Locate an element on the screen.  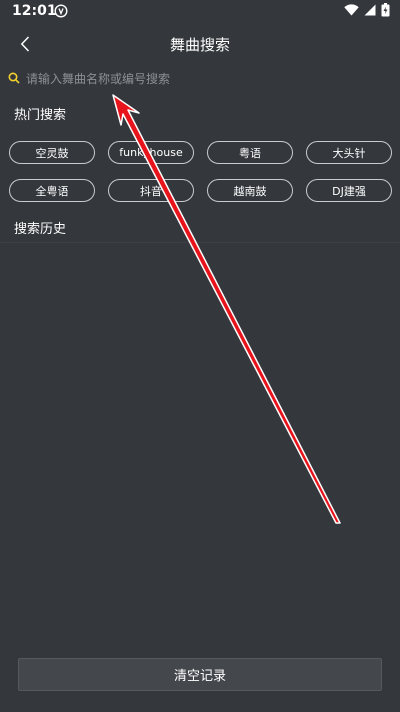
hot-tag: 全粤语 is located at coordinates (52, 190).